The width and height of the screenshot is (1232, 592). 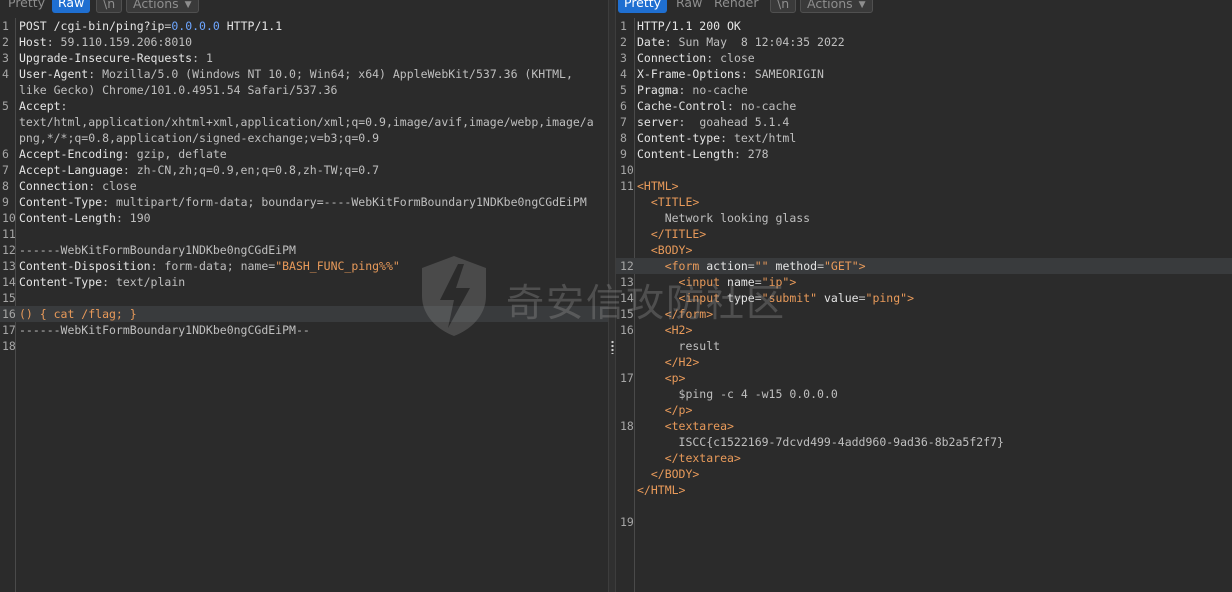 I want to click on response-line: 14 <input type="submit" value="ping">, so click(x=924, y=298).